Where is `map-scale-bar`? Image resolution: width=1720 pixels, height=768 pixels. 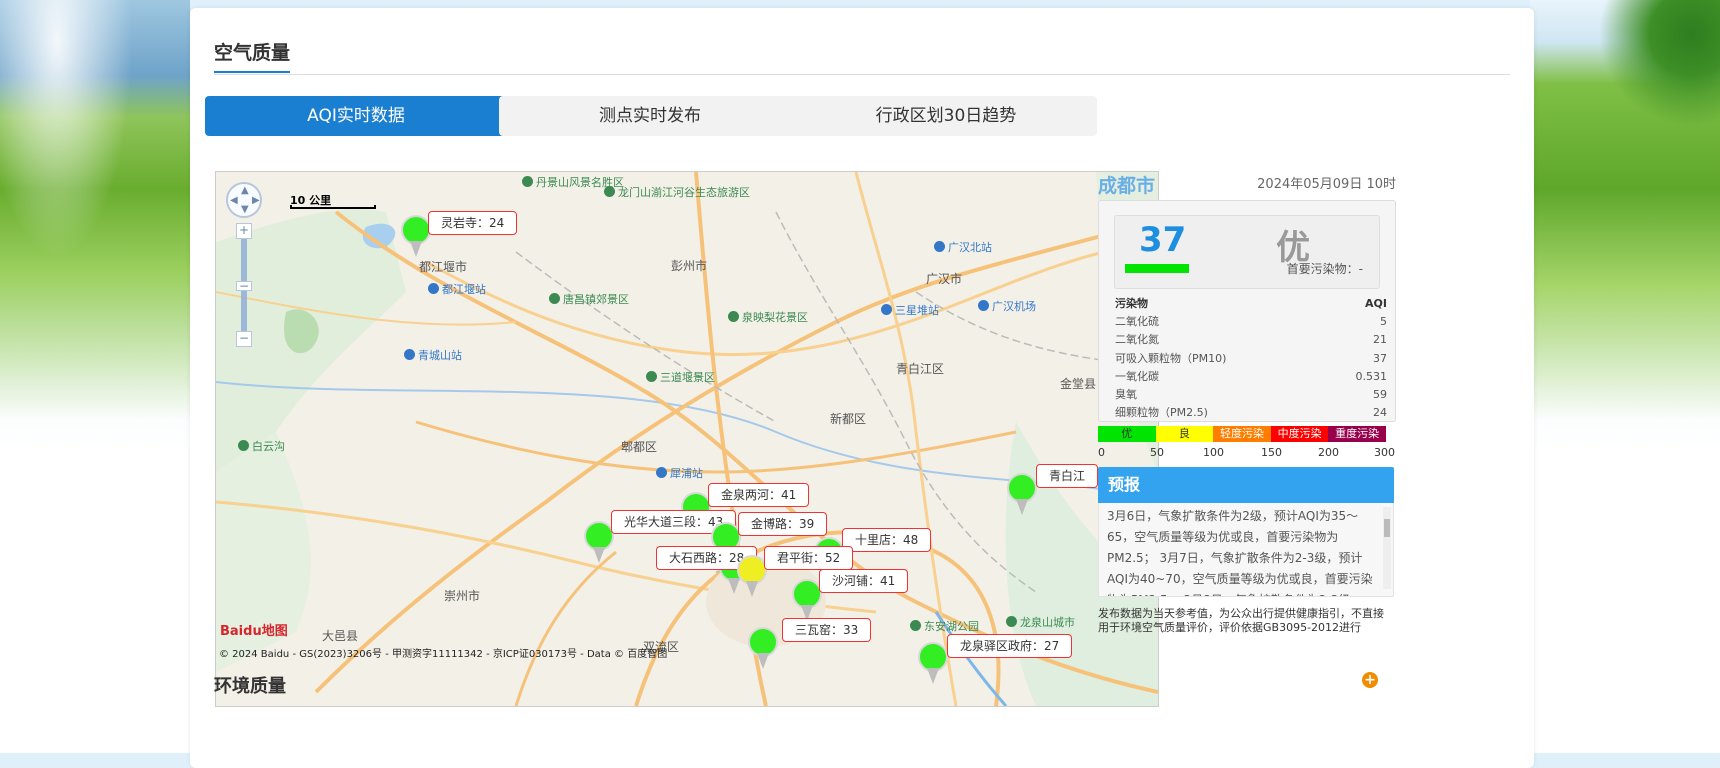
map-scale-bar is located at coordinates (333, 207).